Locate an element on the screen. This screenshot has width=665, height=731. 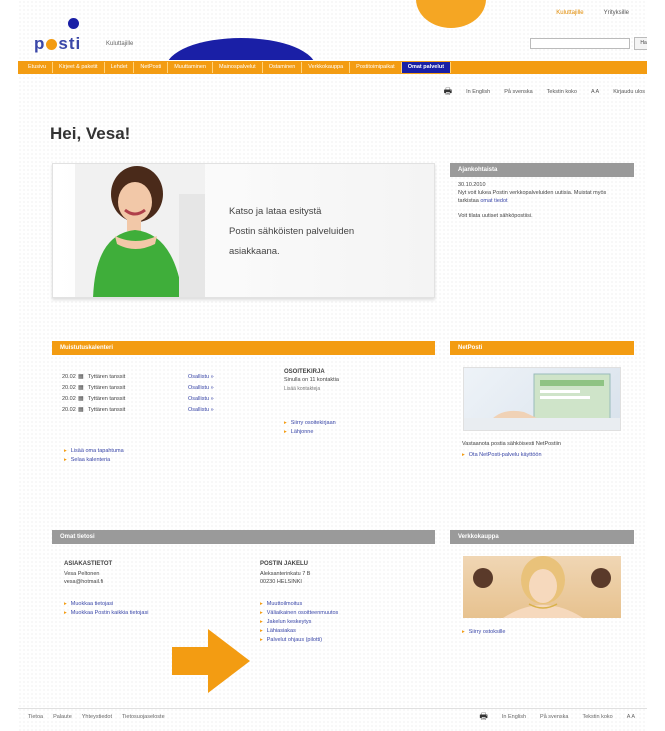
logo-o-icon is located at coordinates (52, 45).